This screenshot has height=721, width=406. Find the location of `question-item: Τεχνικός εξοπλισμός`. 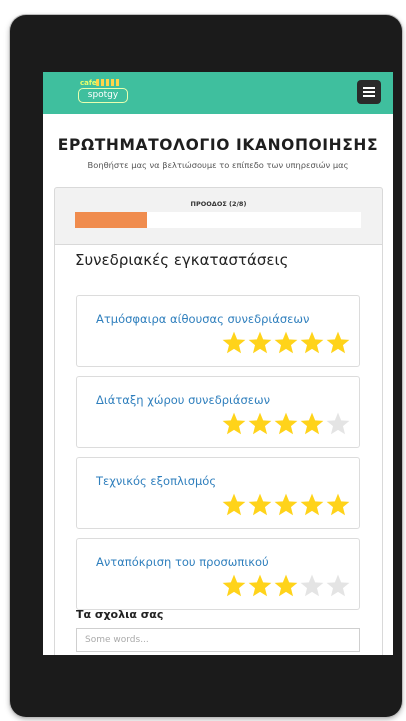

question-item: Τεχνικός εξοπλισμός is located at coordinates (218, 493).